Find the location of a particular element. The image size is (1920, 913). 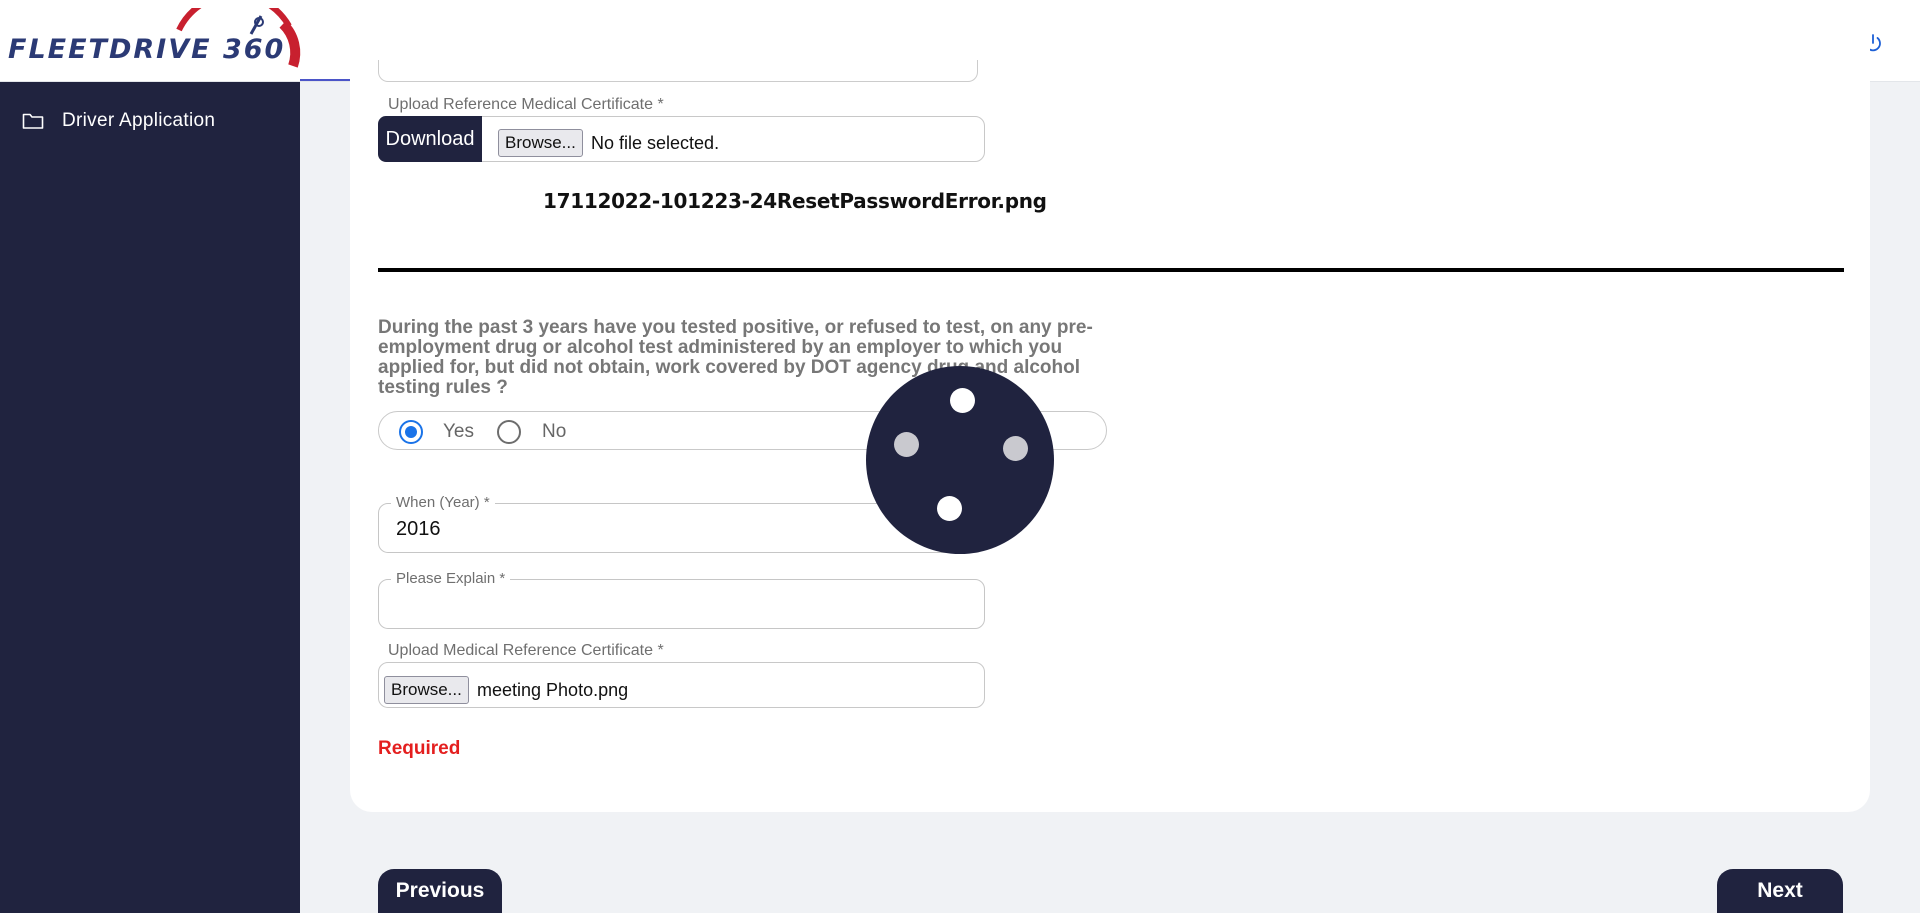

uploaded-filename: 17112022-101223-24ResetPasswordError.png is located at coordinates (795, 201).